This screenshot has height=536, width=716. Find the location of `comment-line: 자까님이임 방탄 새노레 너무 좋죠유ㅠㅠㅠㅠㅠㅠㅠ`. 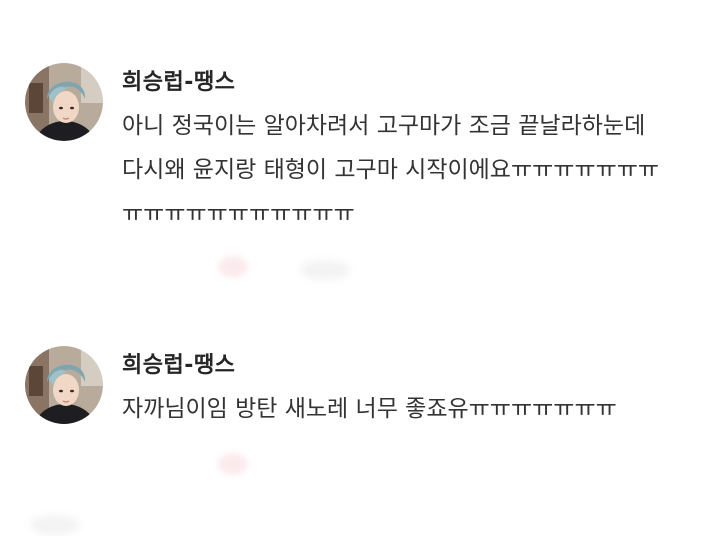

comment-line: 자까님이임 방탄 새노레 너무 좋죠유ㅠㅠㅠㅠㅠㅠㅠ is located at coordinates (369, 409).